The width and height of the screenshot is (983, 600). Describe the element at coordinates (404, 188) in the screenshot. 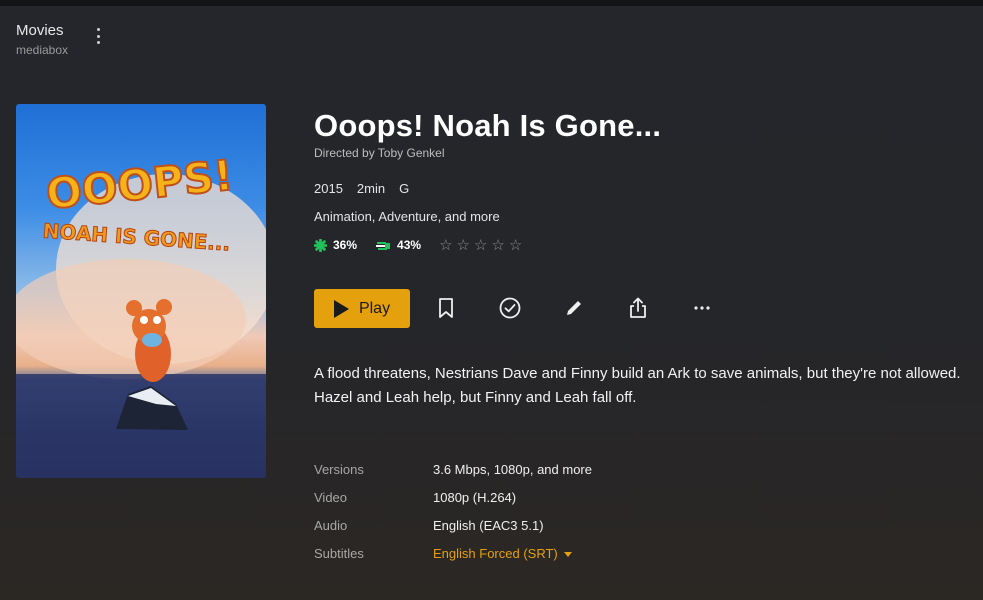

I see `content-rating: G` at that location.